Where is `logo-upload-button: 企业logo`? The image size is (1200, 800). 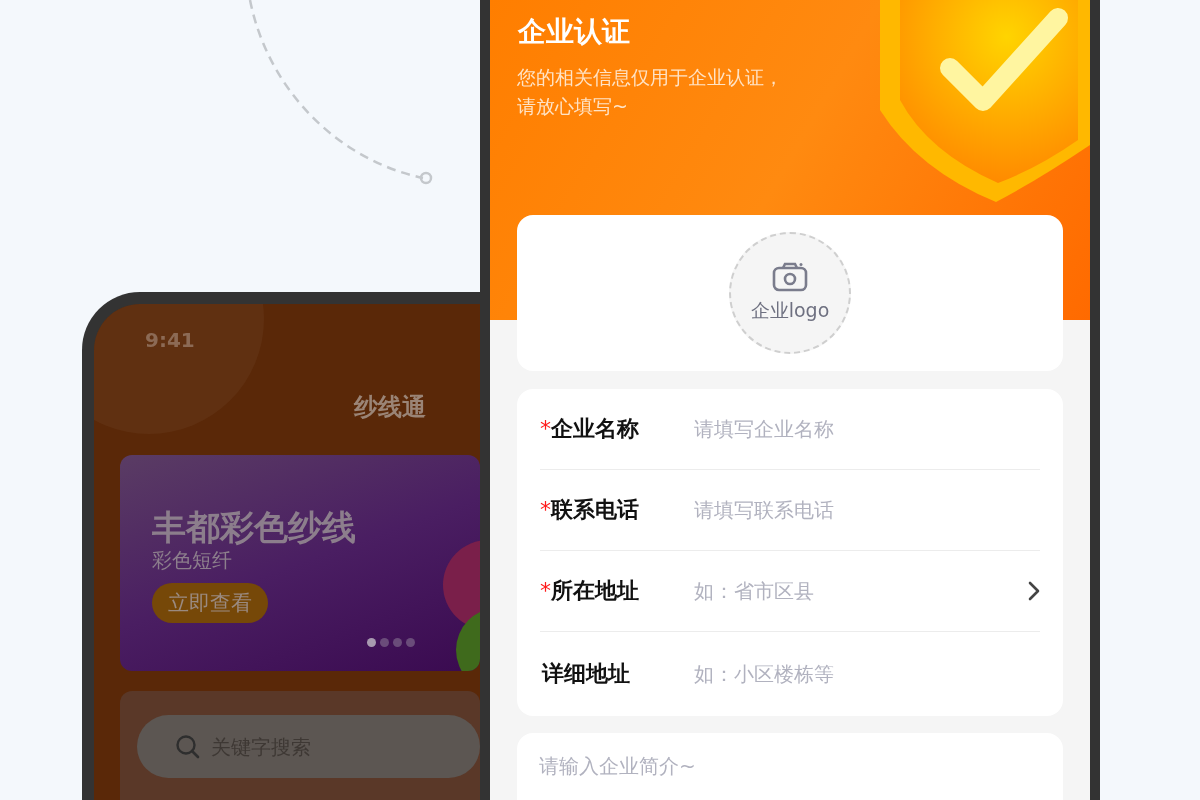
logo-upload-button: 企业logo is located at coordinates (790, 293).